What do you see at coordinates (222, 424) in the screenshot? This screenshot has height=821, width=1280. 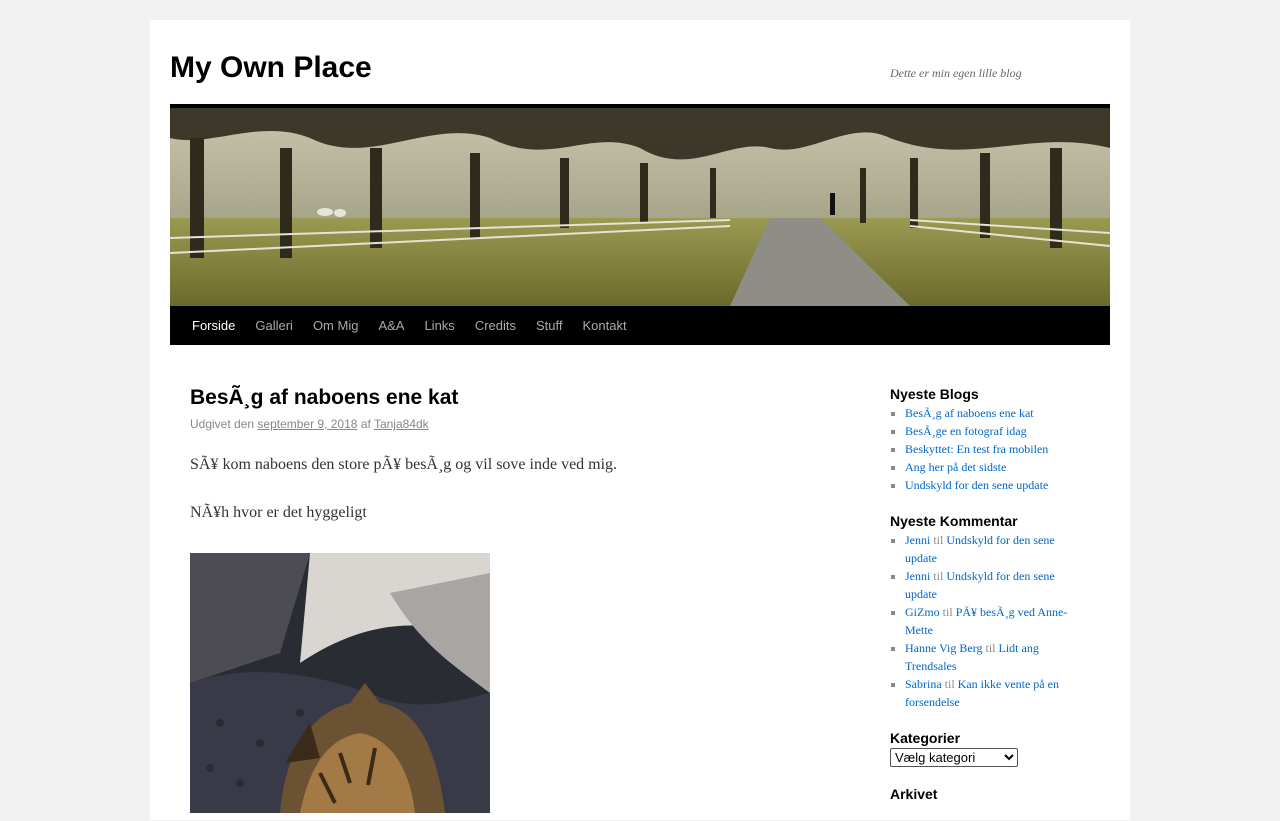 I see `post-meta-prefix: Udgivet den` at bounding box center [222, 424].